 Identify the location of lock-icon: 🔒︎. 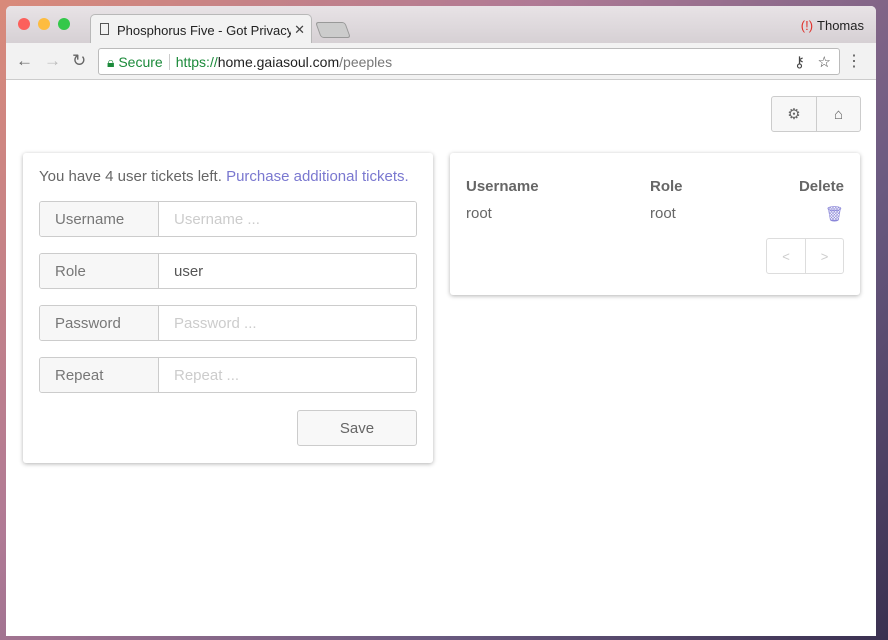
(111, 62).